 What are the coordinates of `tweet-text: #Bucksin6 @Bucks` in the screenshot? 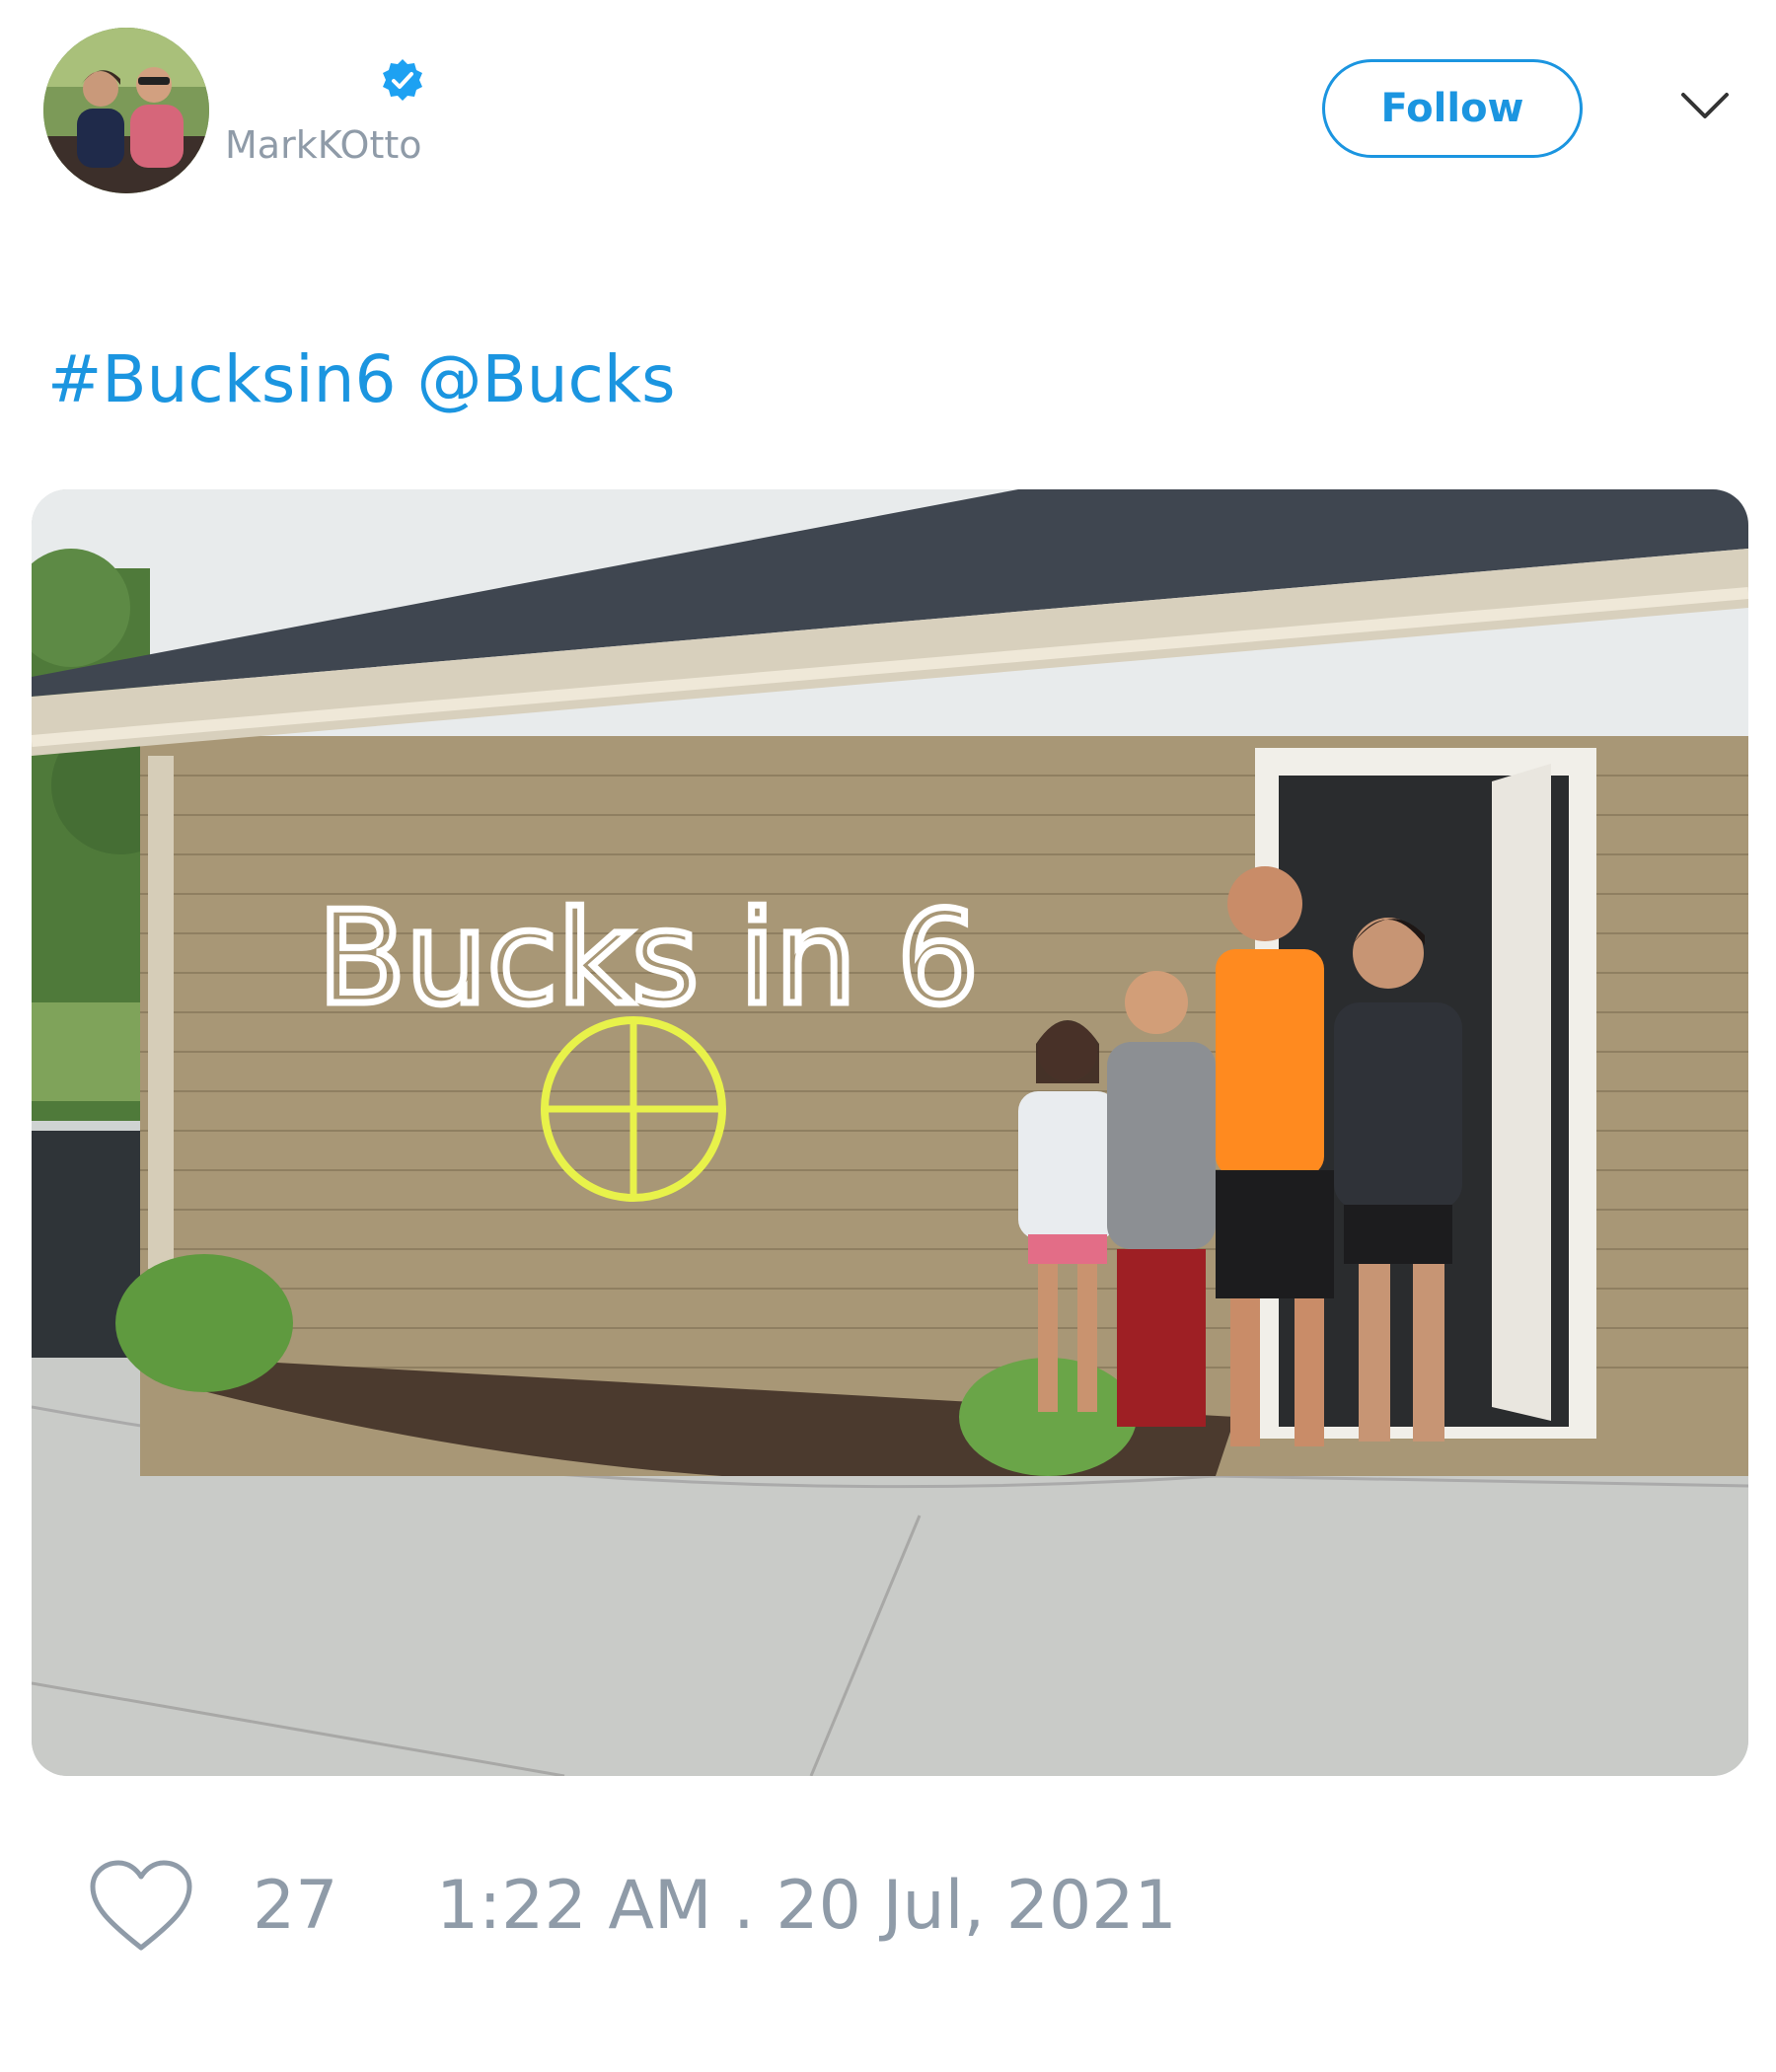 It's located at (361, 379).